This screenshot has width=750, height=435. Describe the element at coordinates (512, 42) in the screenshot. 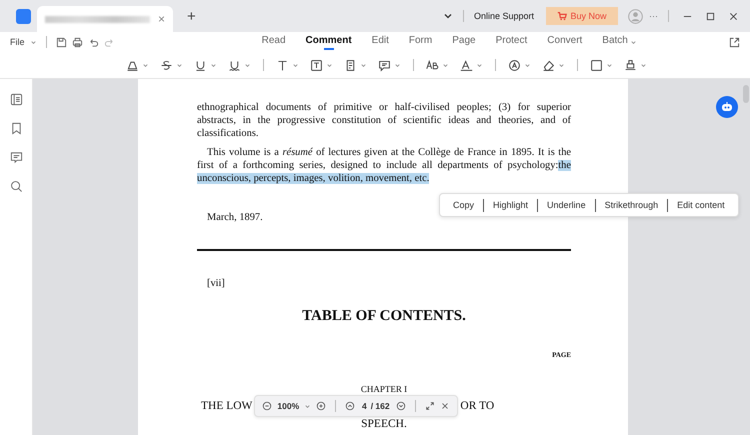

I see `ribbon-tab: Protect` at that location.